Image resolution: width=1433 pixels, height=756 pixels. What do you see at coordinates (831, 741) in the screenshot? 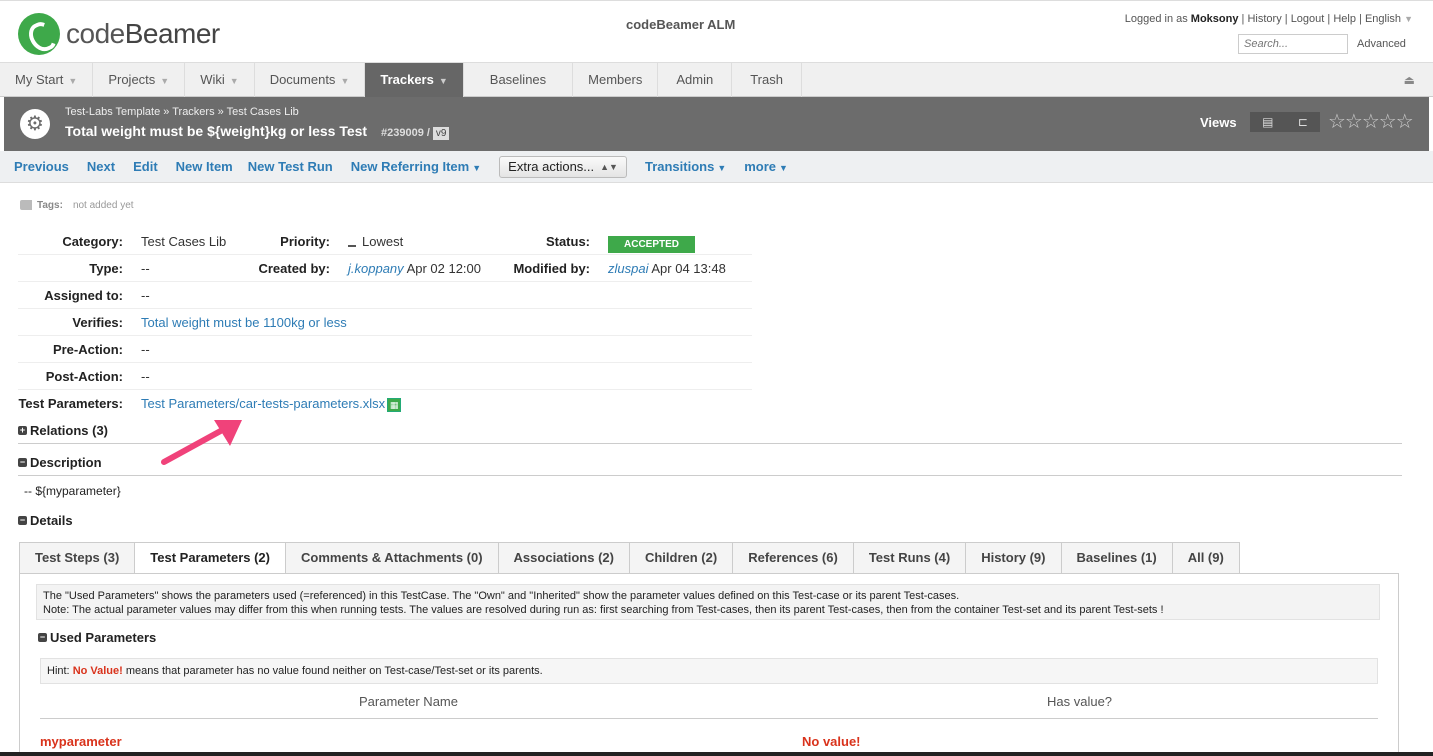
I see `table-row-has-value: No value!` at bounding box center [831, 741].